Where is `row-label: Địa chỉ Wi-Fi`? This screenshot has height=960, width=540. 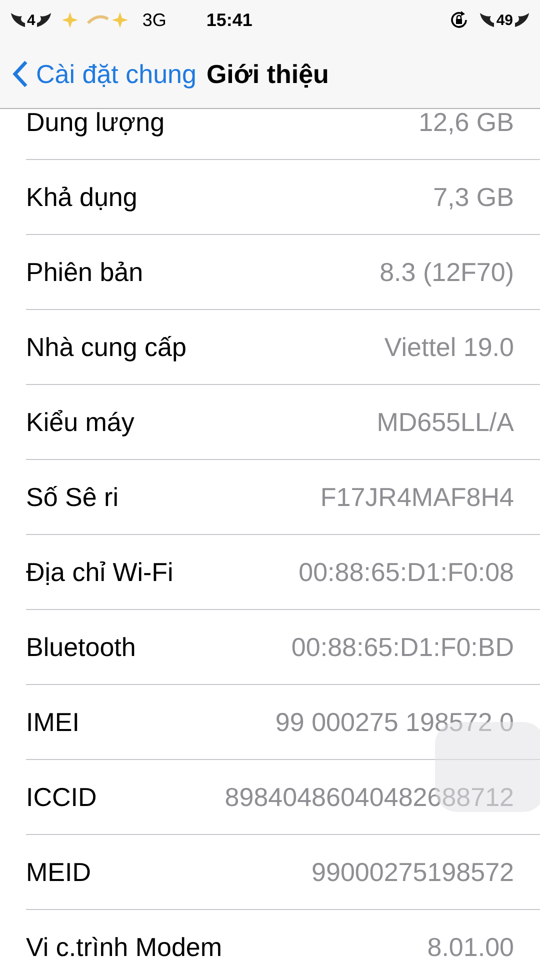 row-label: Địa chỉ Wi-Fi is located at coordinates (100, 572).